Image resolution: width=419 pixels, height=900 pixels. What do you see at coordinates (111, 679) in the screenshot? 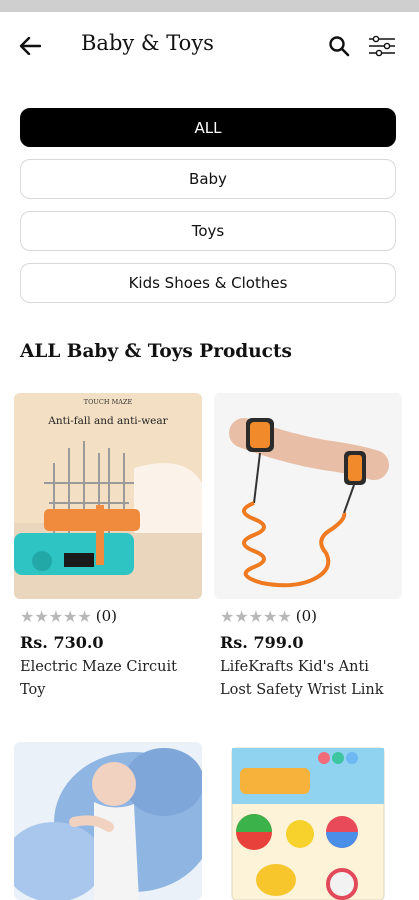
I see `product-name: Electric Maze Circuit Toy` at bounding box center [111, 679].